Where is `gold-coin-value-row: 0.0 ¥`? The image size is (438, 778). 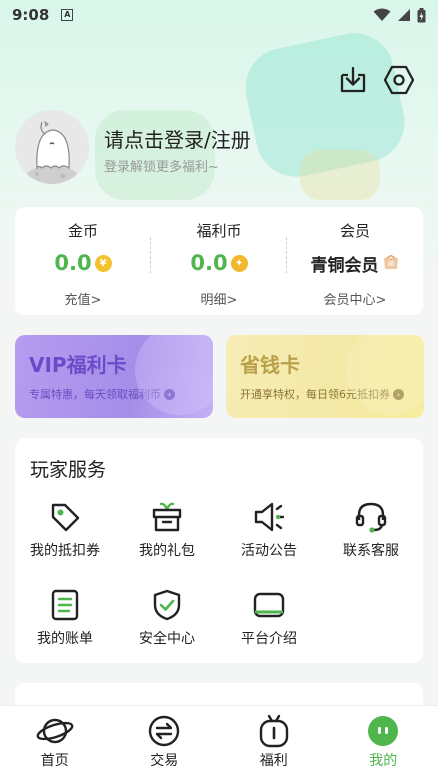
gold-coin-value-row: 0.0 ¥ is located at coordinates (83, 263).